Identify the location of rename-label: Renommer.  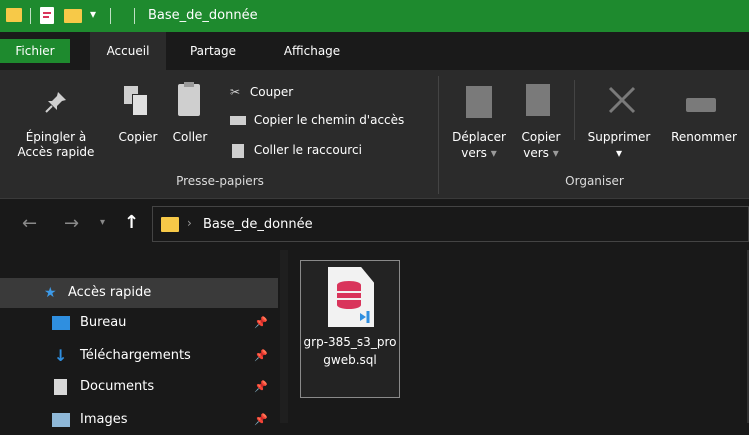
(704, 137).